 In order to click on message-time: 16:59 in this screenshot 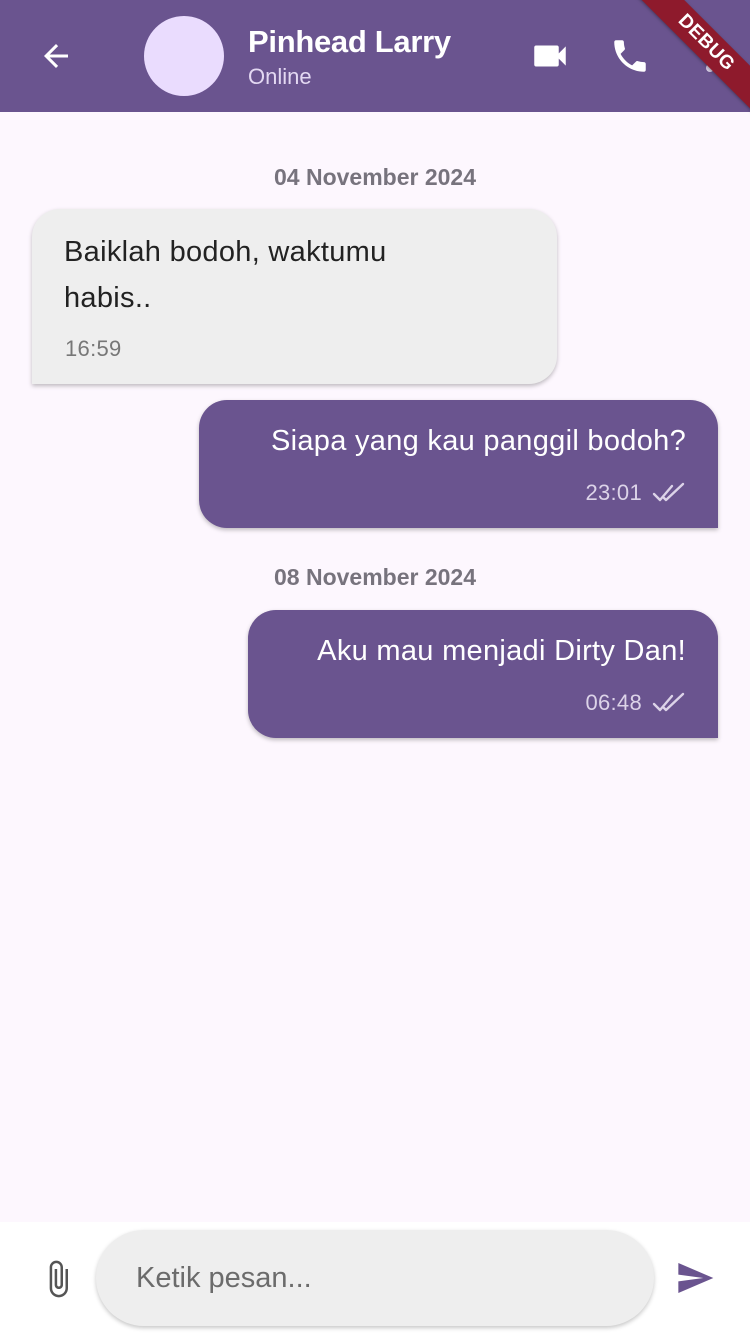, I will do `click(93, 348)`.